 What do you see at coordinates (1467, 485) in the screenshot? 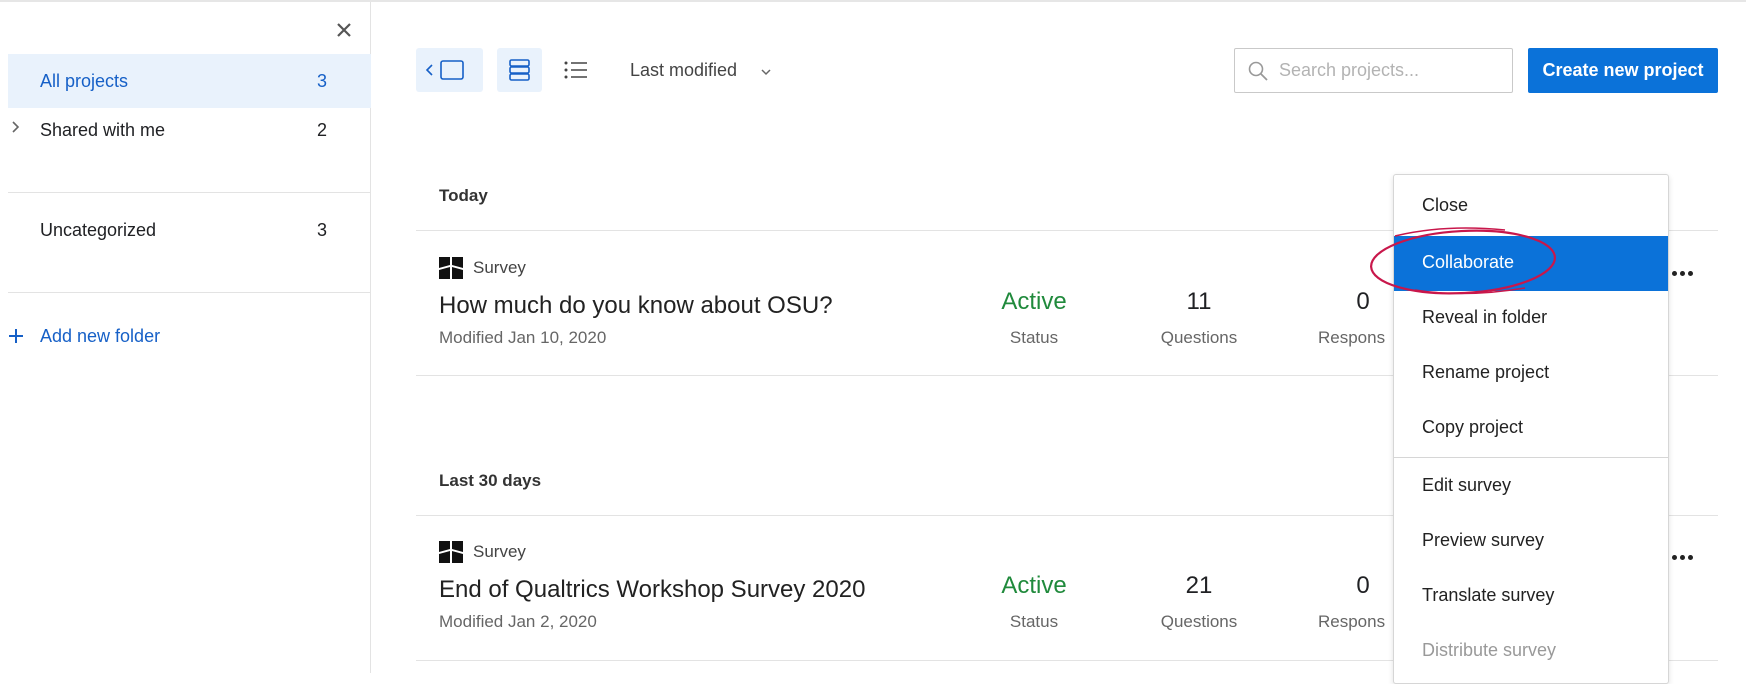
I see `menu-item-label: Edit survey` at bounding box center [1467, 485].